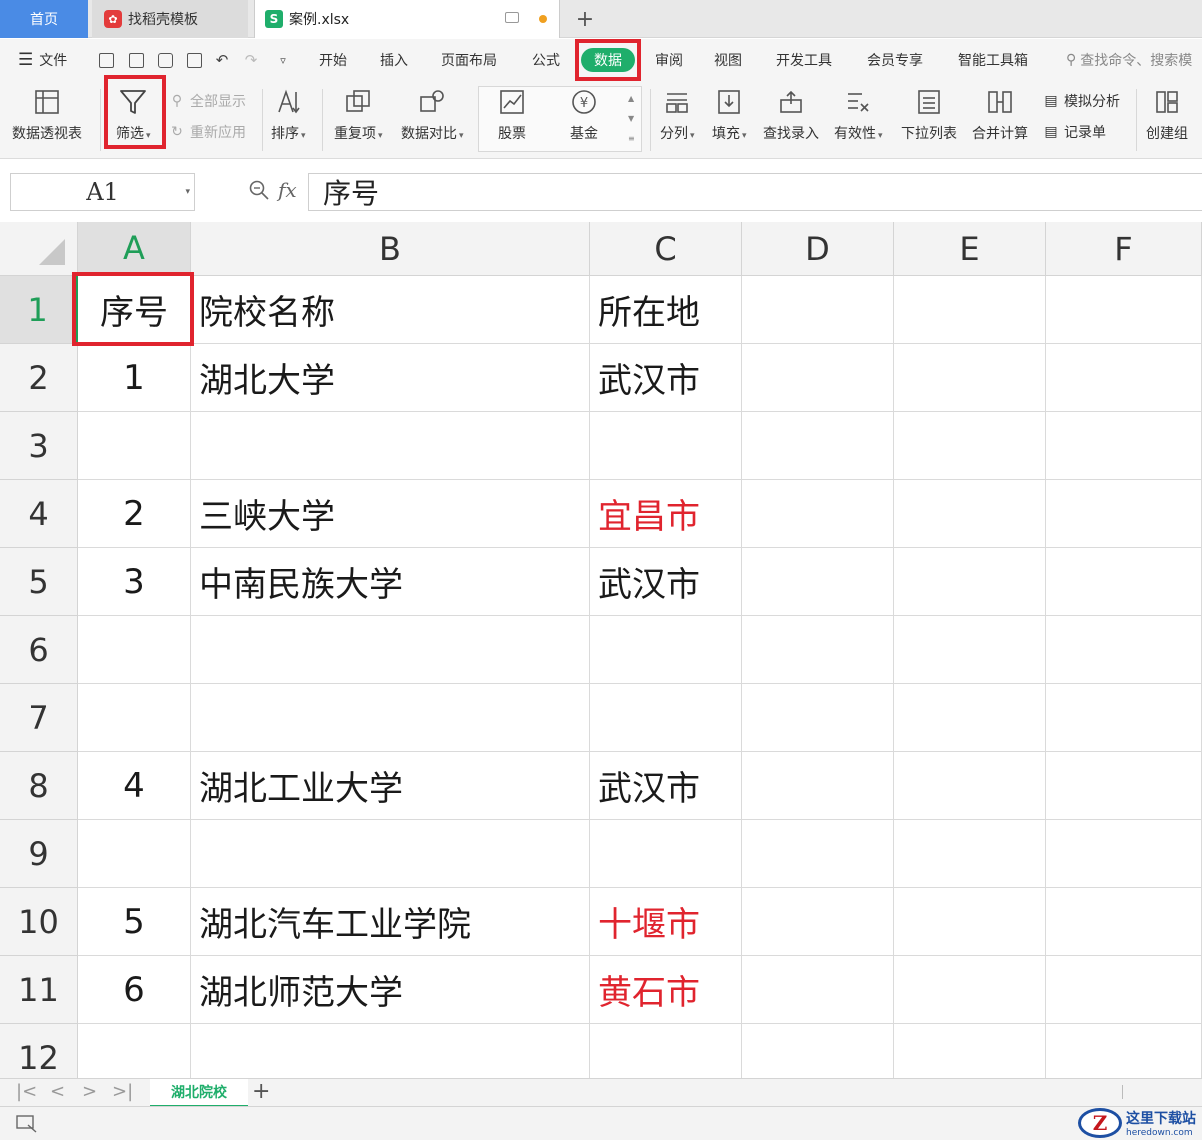 The width and height of the screenshot is (1202, 1140). I want to click on zoom-lens-icon, so click(259, 192).